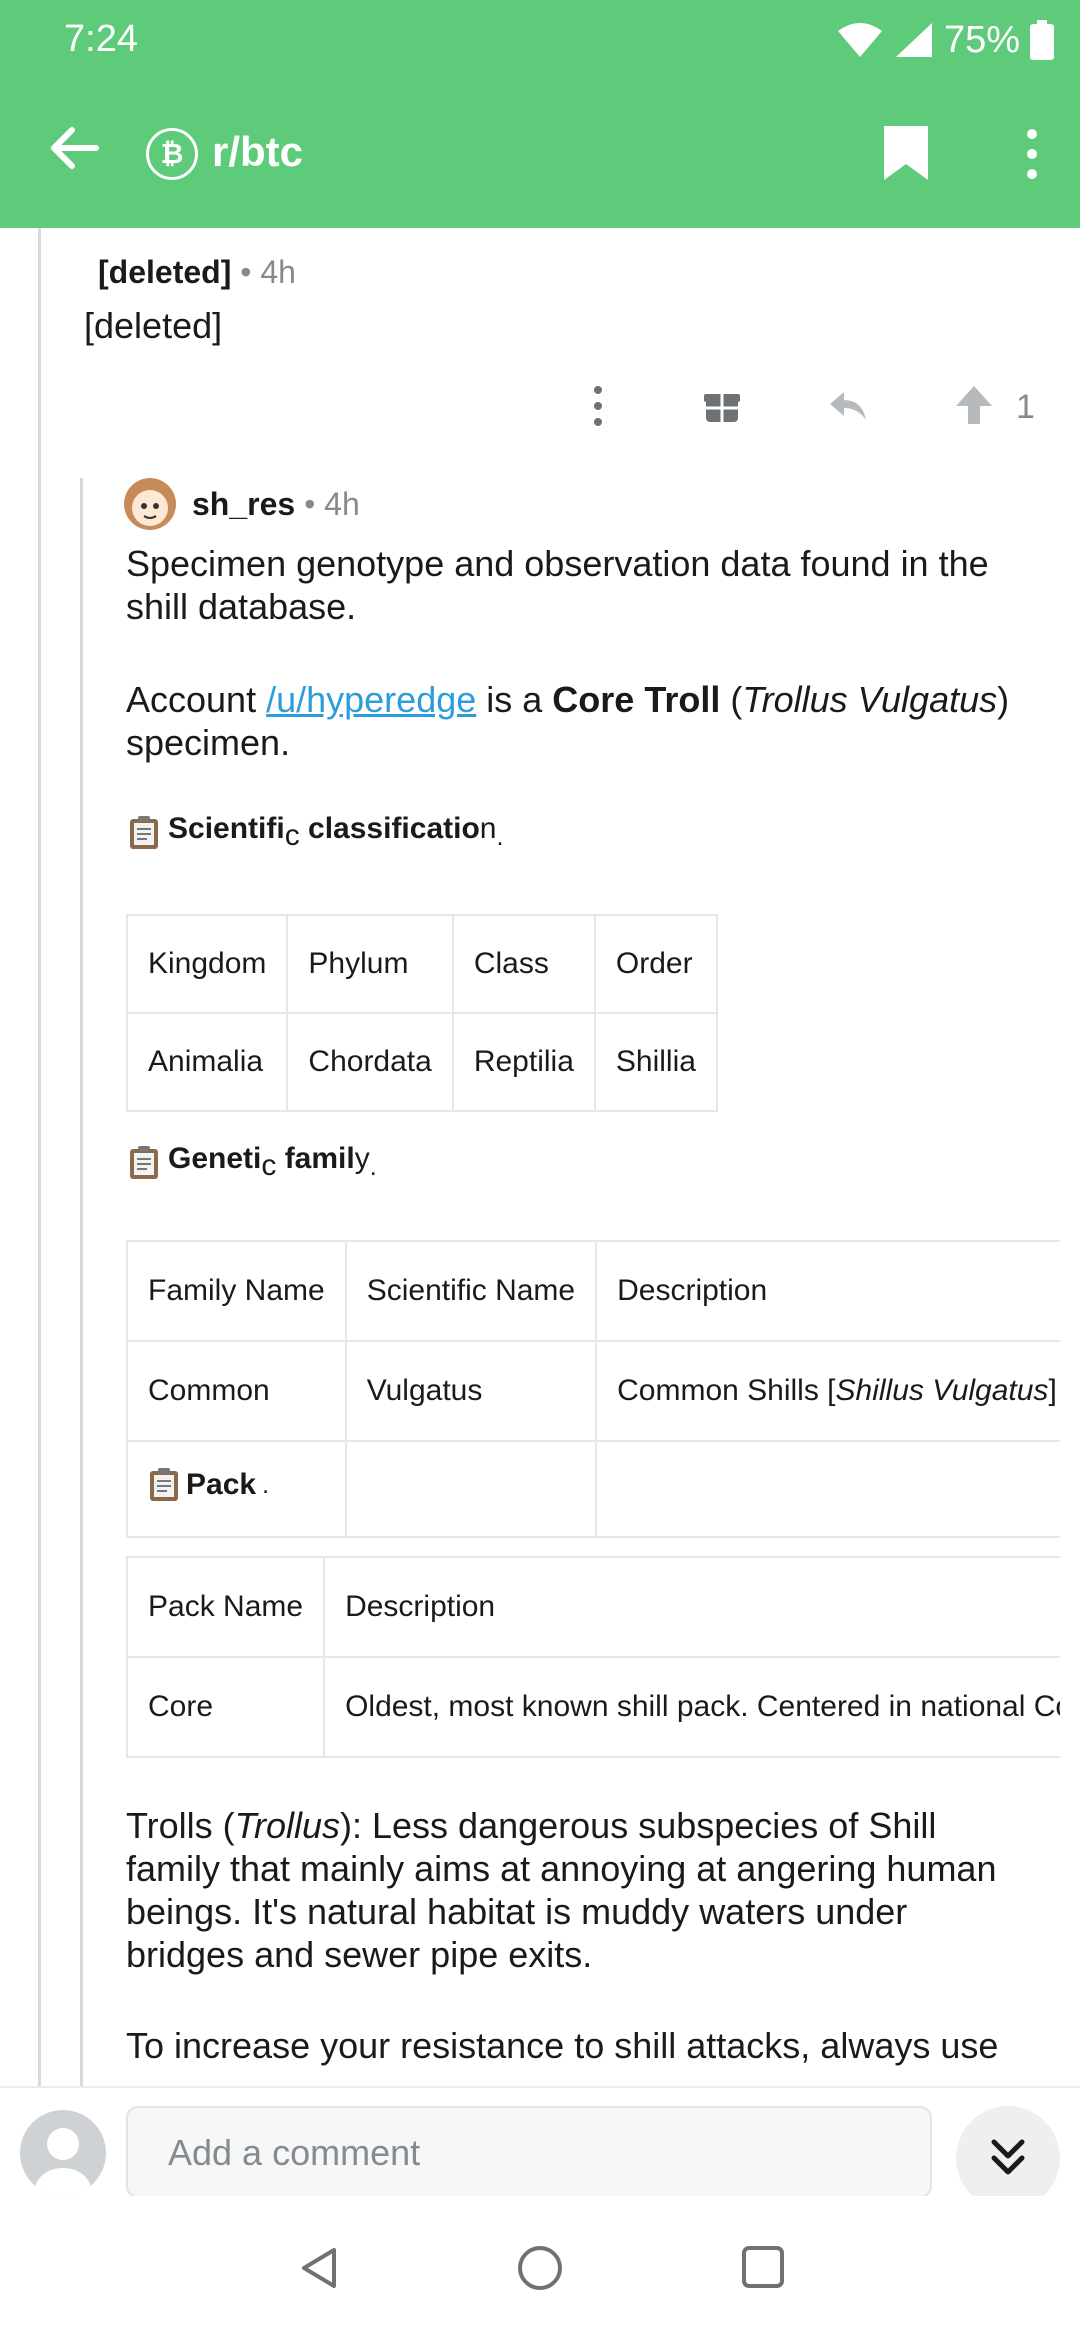  I want to click on table-cell: Reptilia, so click(523, 1062).